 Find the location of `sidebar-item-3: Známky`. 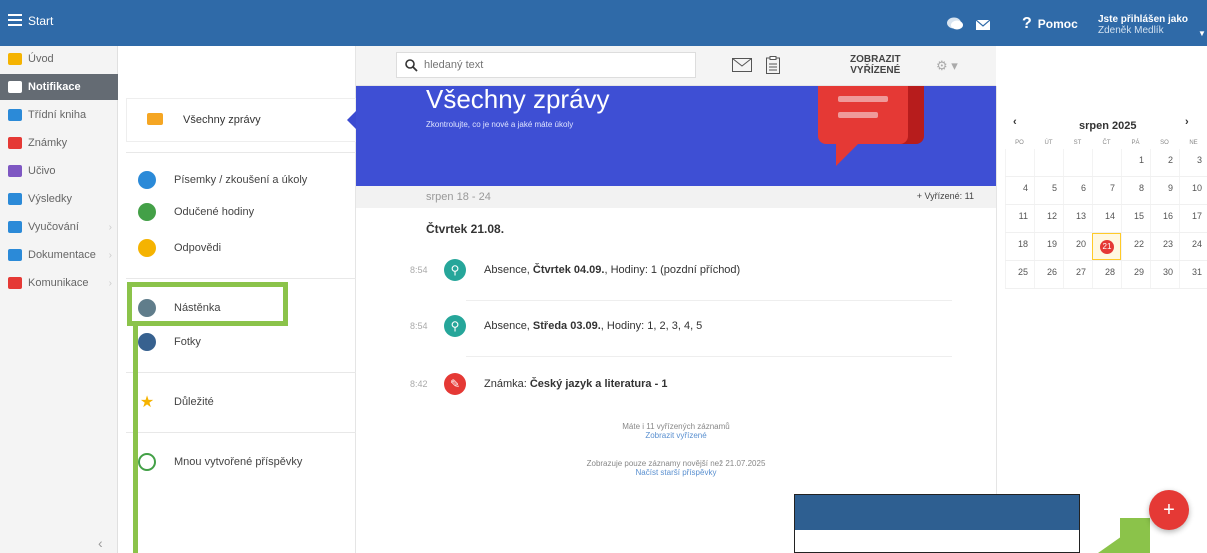

sidebar-item-3: Známky is located at coordinates (59, 143).